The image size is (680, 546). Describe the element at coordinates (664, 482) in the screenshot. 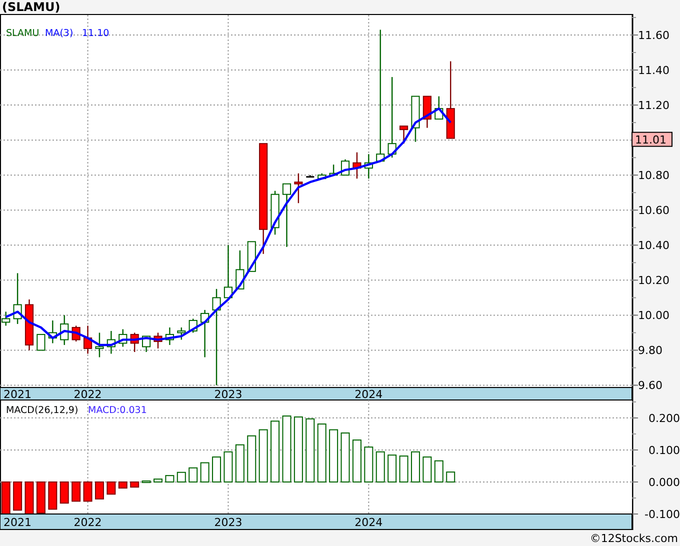

I see `y-axis-label: 0.000` at that location.